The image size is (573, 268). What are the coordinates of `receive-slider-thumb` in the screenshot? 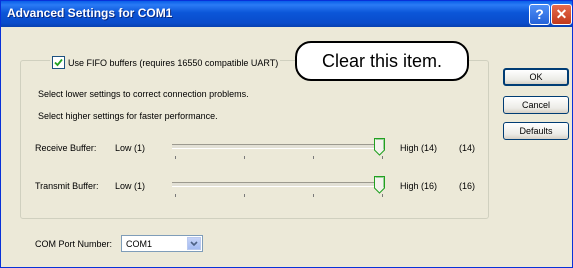 It's located at (379, 147).